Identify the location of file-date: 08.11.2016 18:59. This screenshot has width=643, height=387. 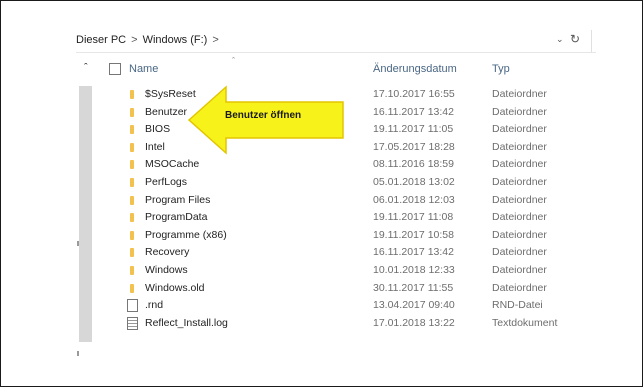
(413, 164).